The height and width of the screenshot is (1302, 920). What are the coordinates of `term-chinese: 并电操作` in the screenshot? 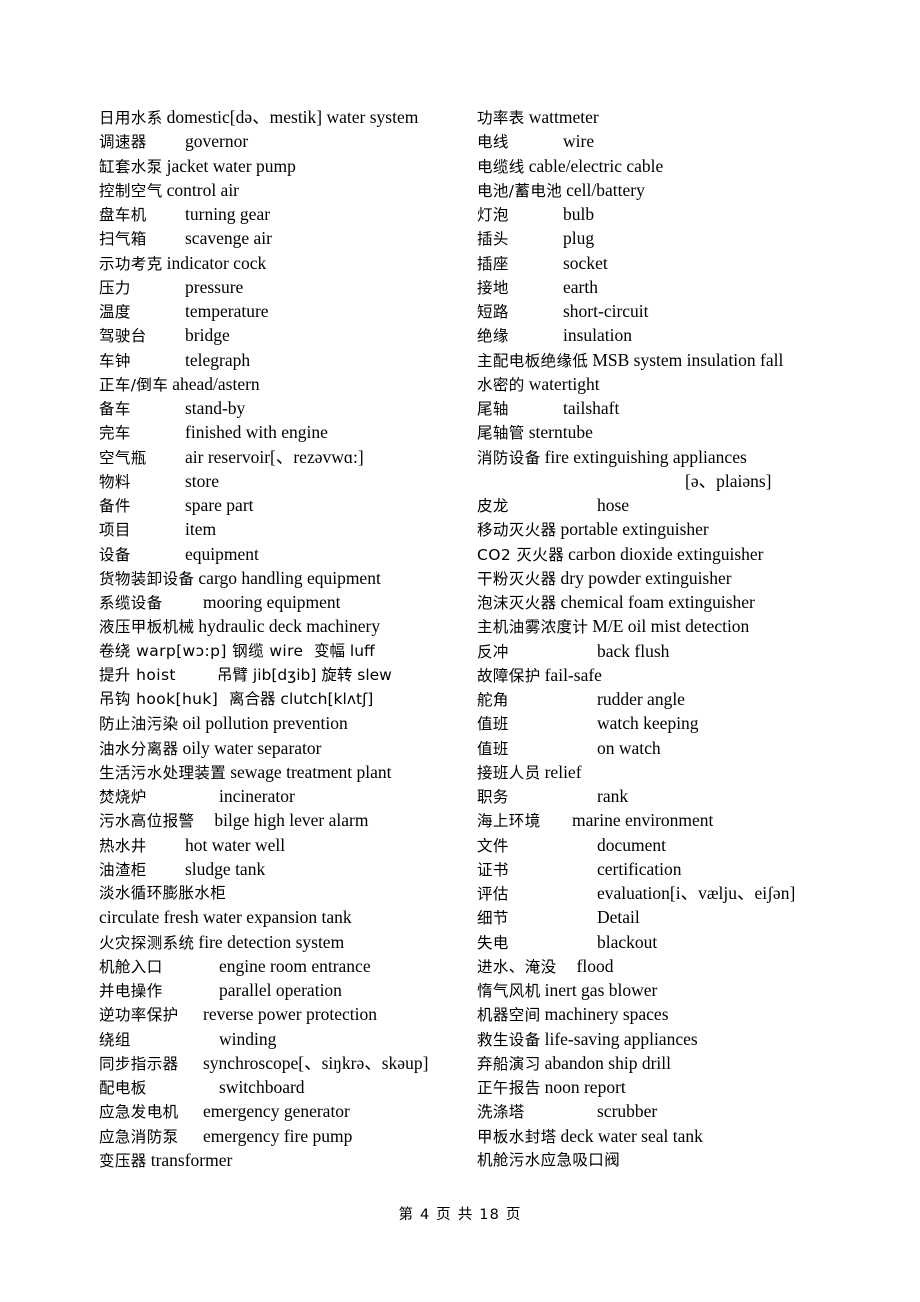 It's located at (131, 991).